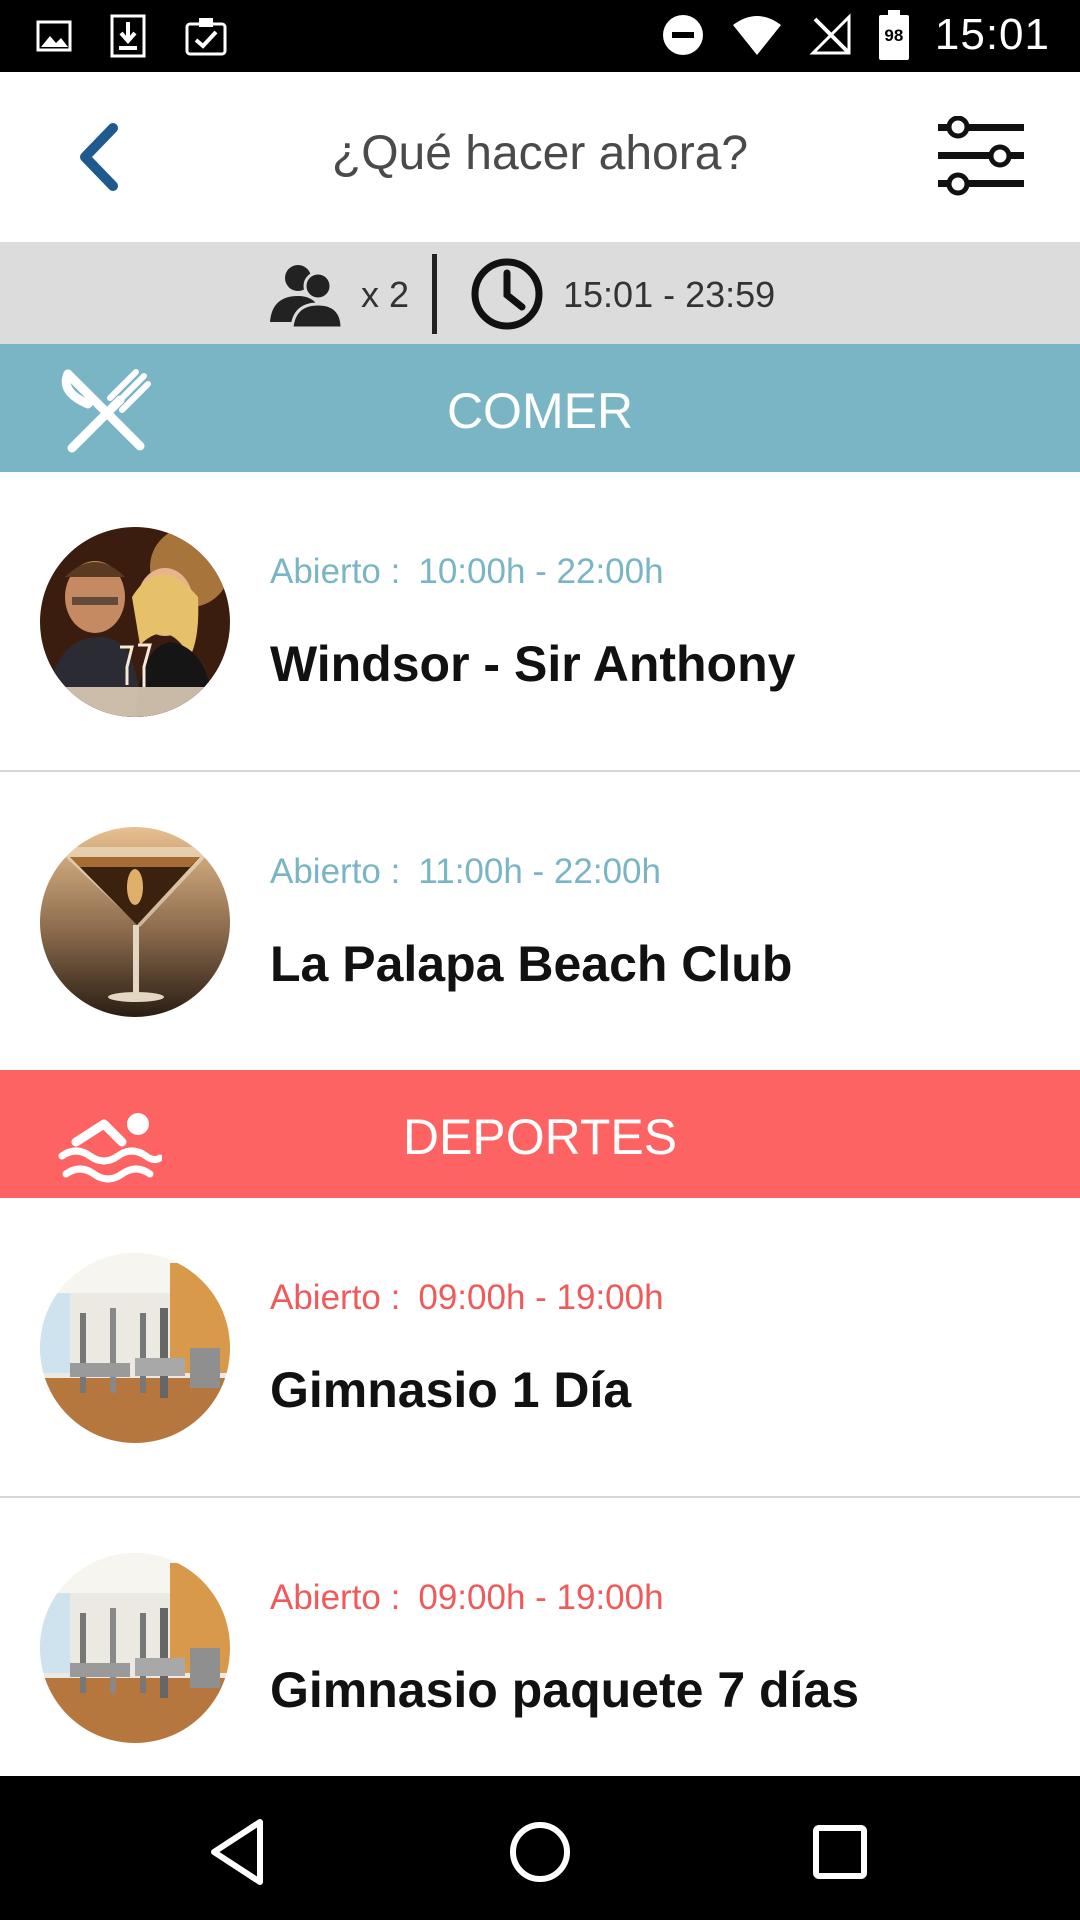 This screenshot has height=1920, width=1080. I want to click on recents-square-icon, so click(840, 1852).